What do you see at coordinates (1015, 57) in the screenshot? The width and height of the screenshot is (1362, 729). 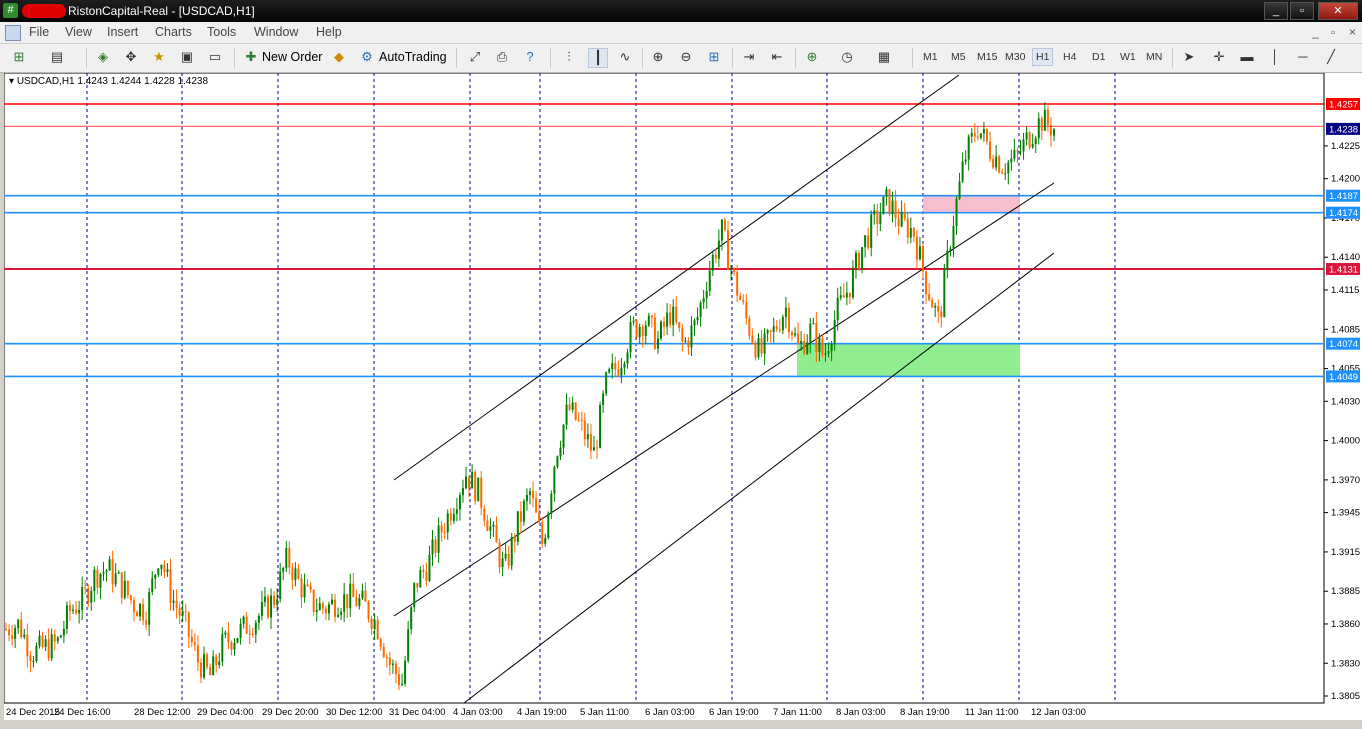 I see `timeframe-m30: M30` at bounding box center [1015, 57].